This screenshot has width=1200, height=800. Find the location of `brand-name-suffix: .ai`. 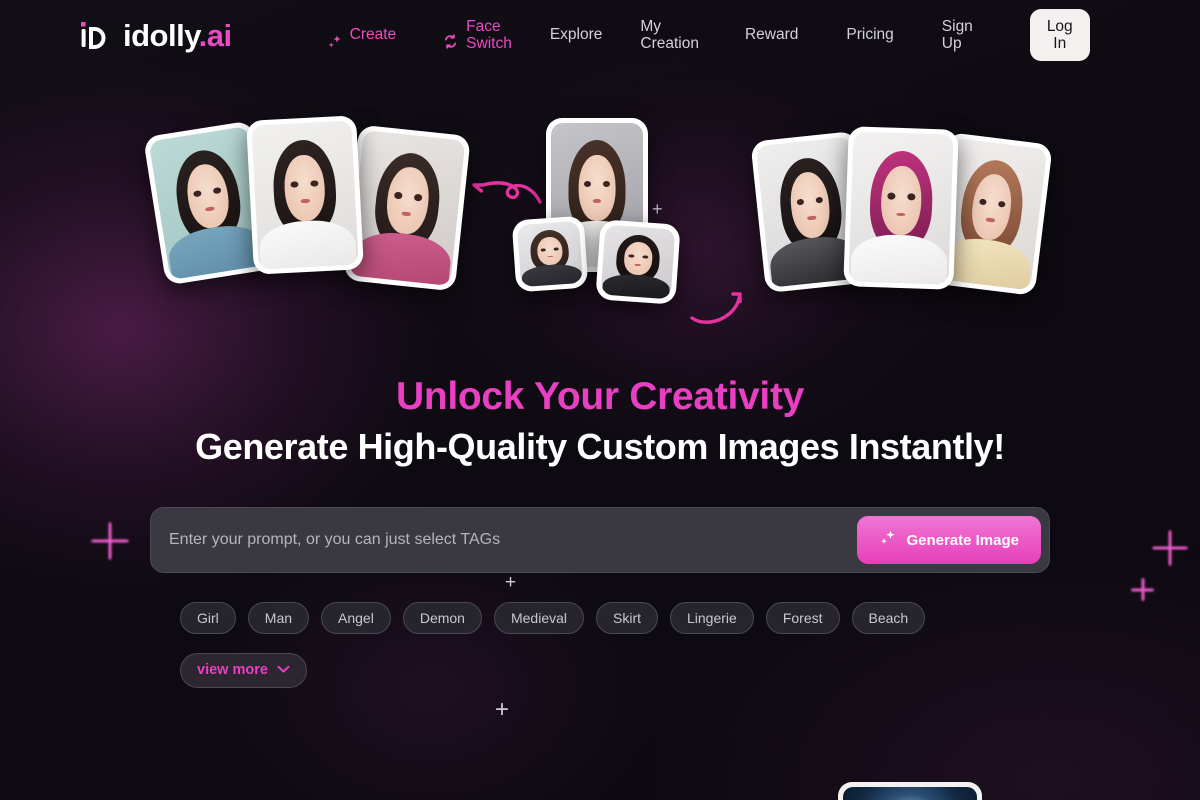

brand-name-suffix: .ai is located at coordinates (215, 35).